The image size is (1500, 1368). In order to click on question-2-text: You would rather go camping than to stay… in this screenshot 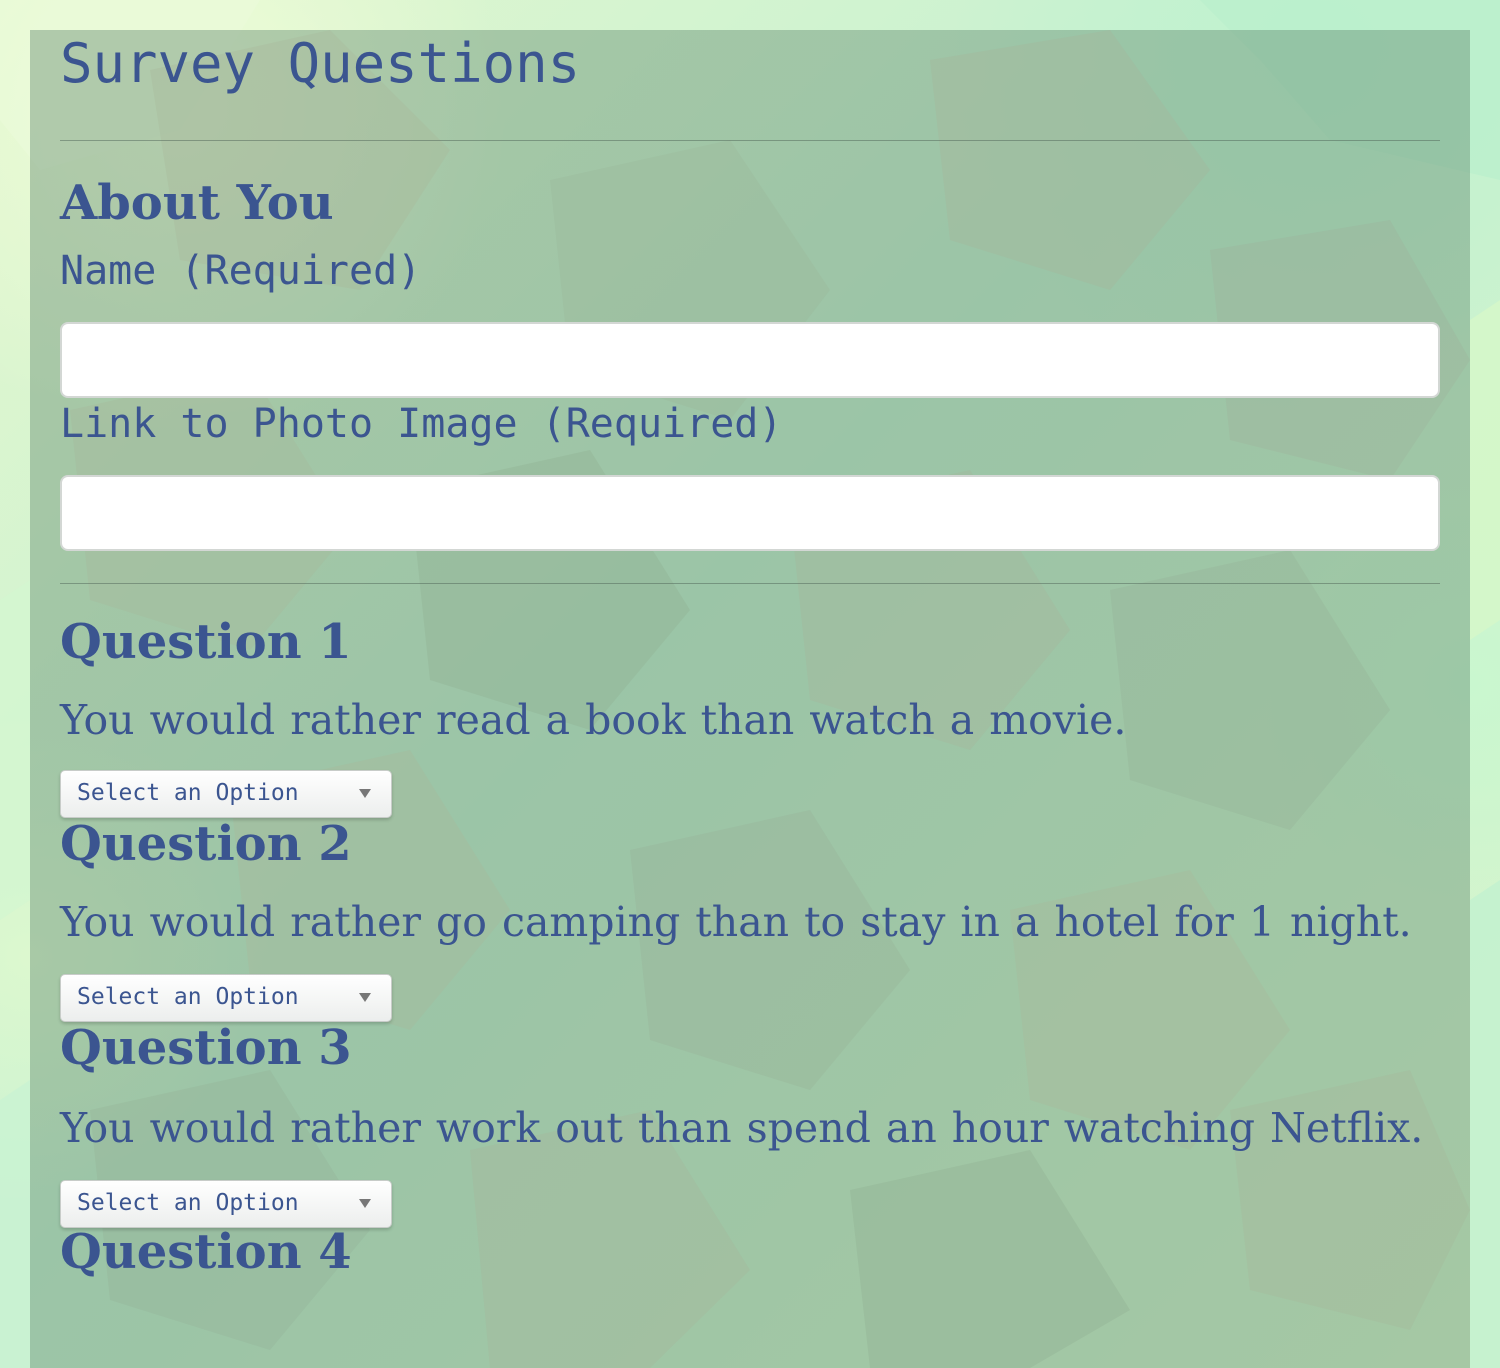, I will do `click(736, 922)`.